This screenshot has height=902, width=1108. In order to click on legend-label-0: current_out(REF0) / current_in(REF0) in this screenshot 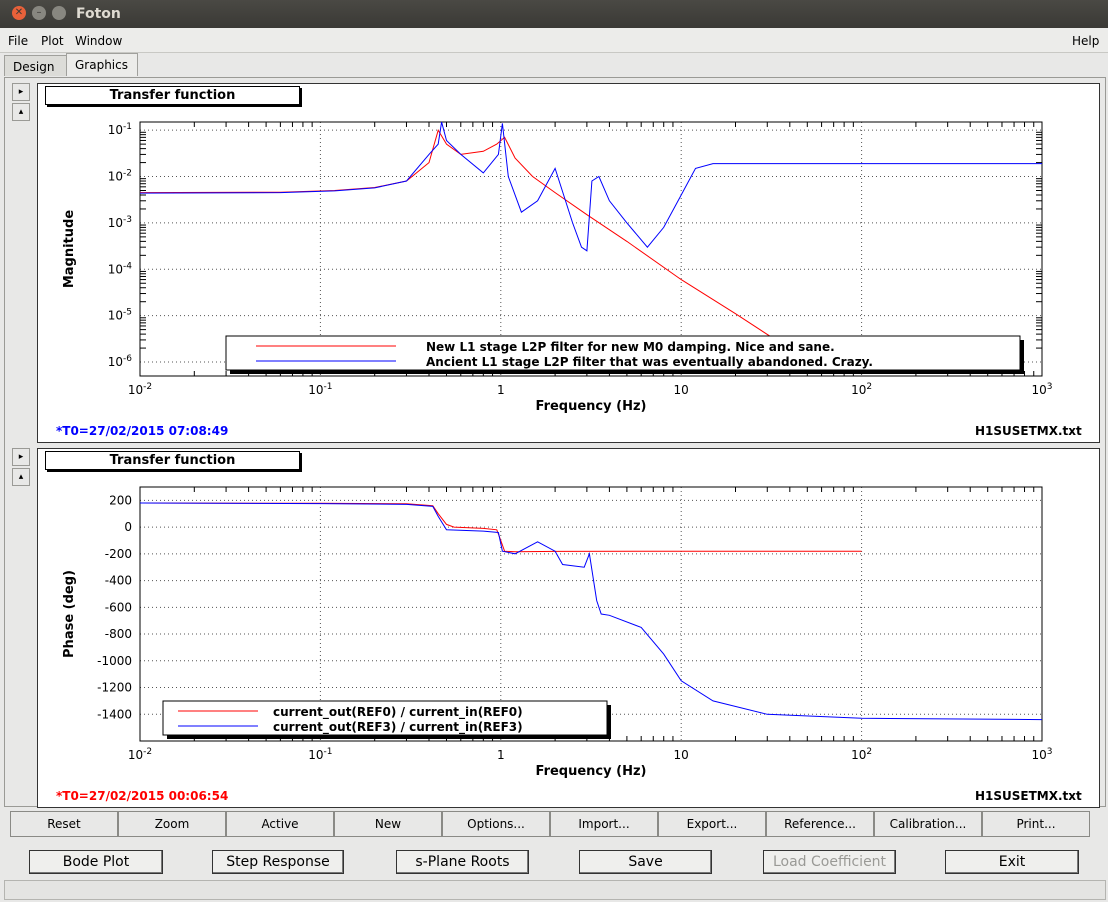, I will do `click(398, 712)`.